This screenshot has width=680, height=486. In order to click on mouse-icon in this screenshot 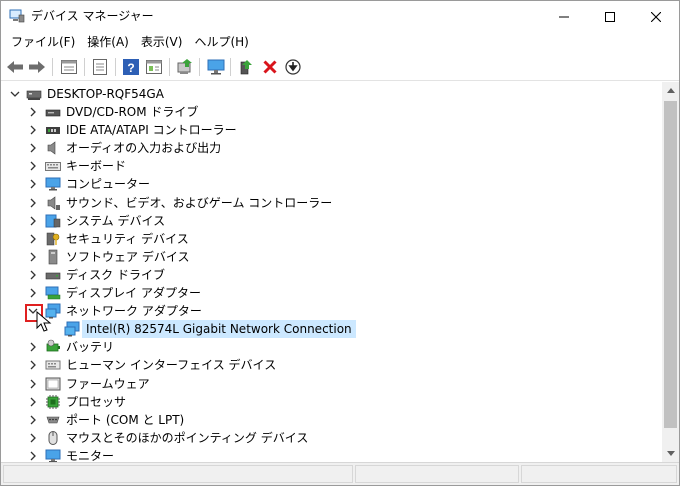, I will do `click(53, 438)`.